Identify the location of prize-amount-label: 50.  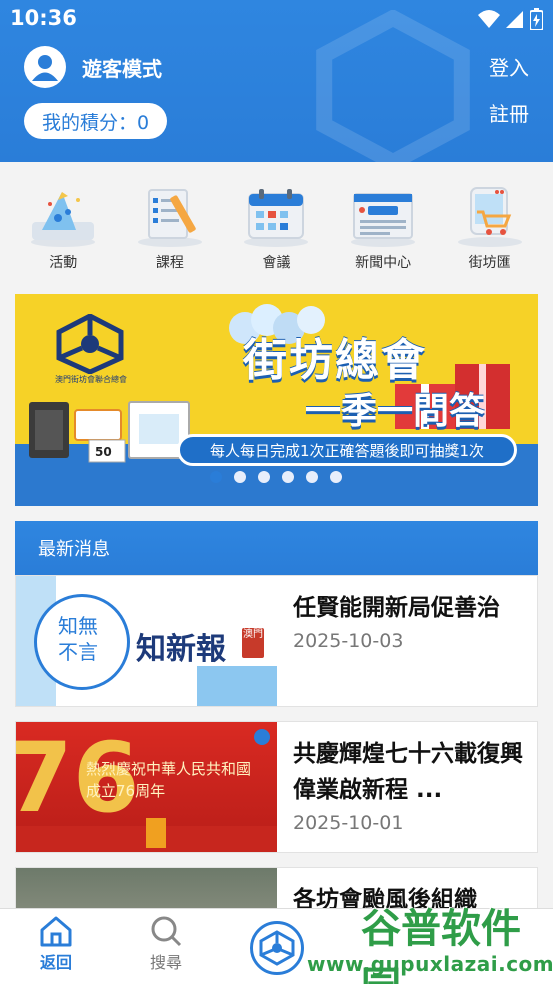
(103, 452).